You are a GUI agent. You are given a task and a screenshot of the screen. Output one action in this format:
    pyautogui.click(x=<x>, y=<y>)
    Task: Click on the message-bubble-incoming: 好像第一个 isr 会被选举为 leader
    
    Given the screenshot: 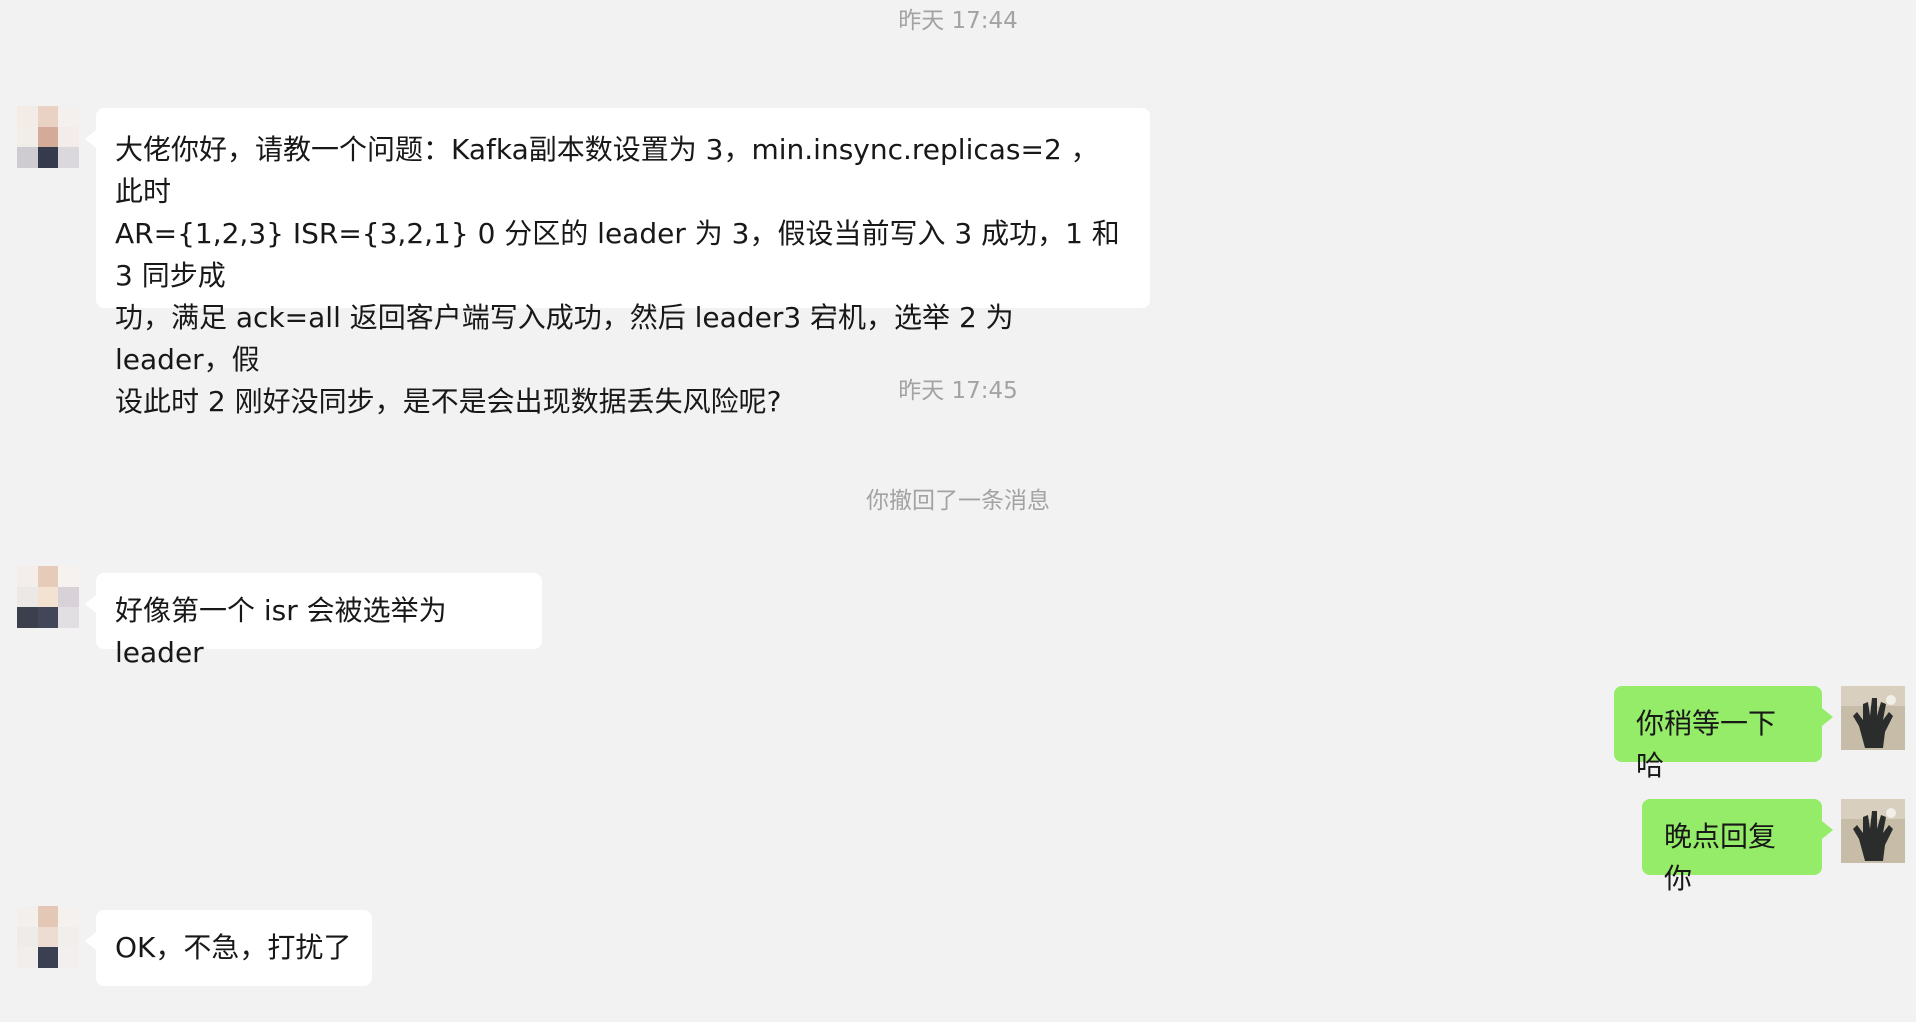 What is the action you would take?
    pyautogui.click(x=313, y=621)
    